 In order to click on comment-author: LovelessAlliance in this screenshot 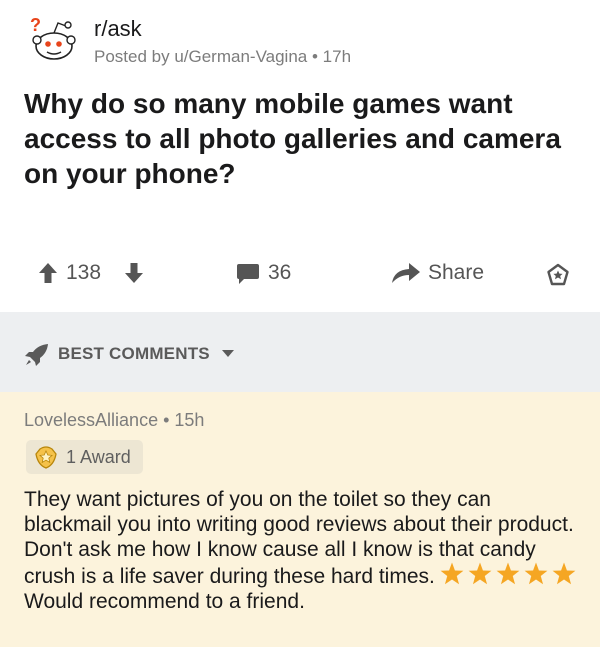, I will do `click(91, 420)`.